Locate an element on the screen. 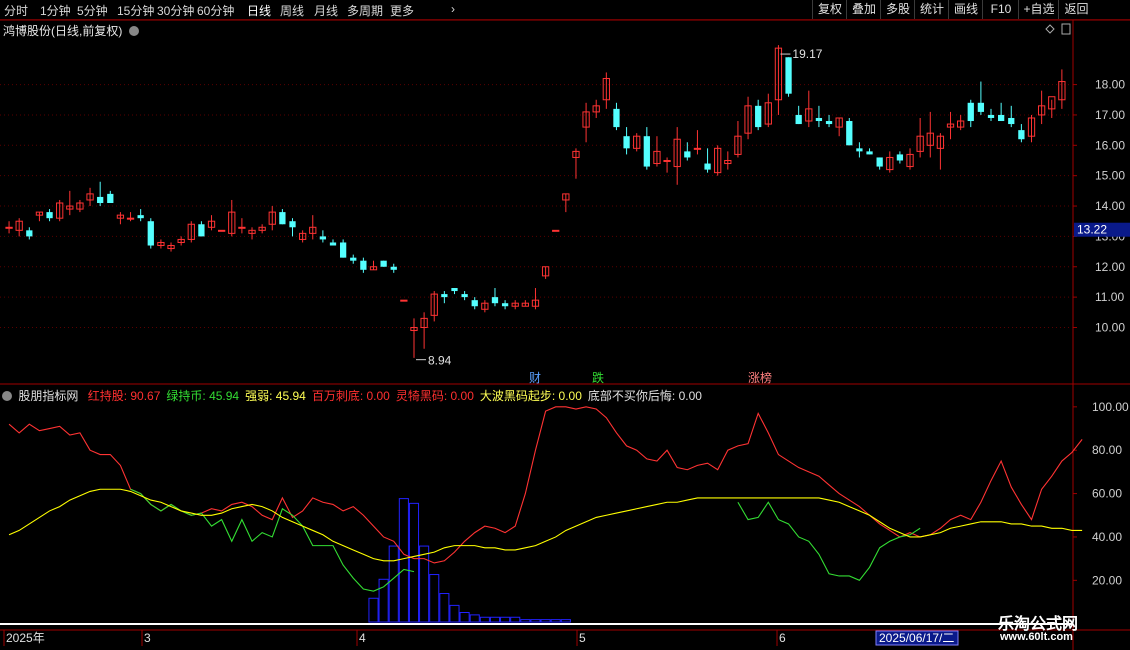 This screenshot has width=1130, height=650. y-tick-label: 12.00 is located at coordinates (1110, 267).